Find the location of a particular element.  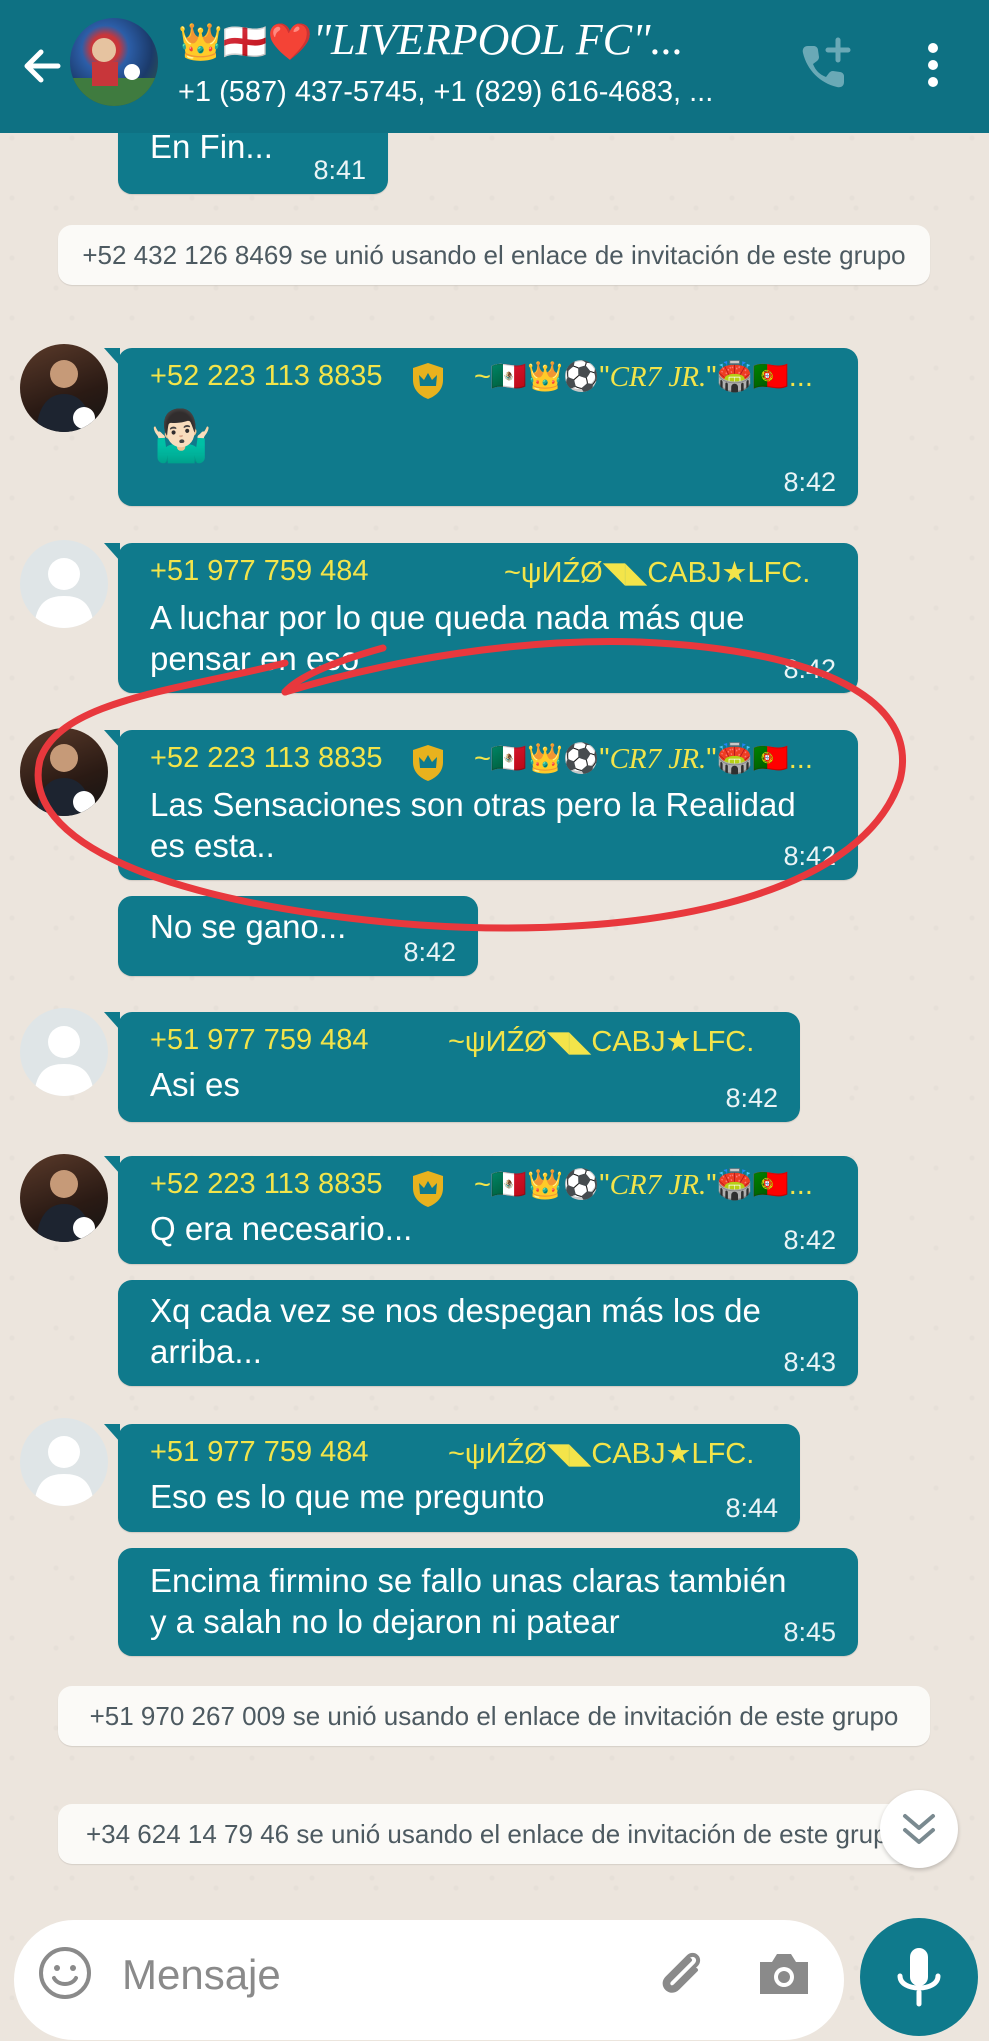

double-chevron-down-icon is located at coordinates (919, 1829).